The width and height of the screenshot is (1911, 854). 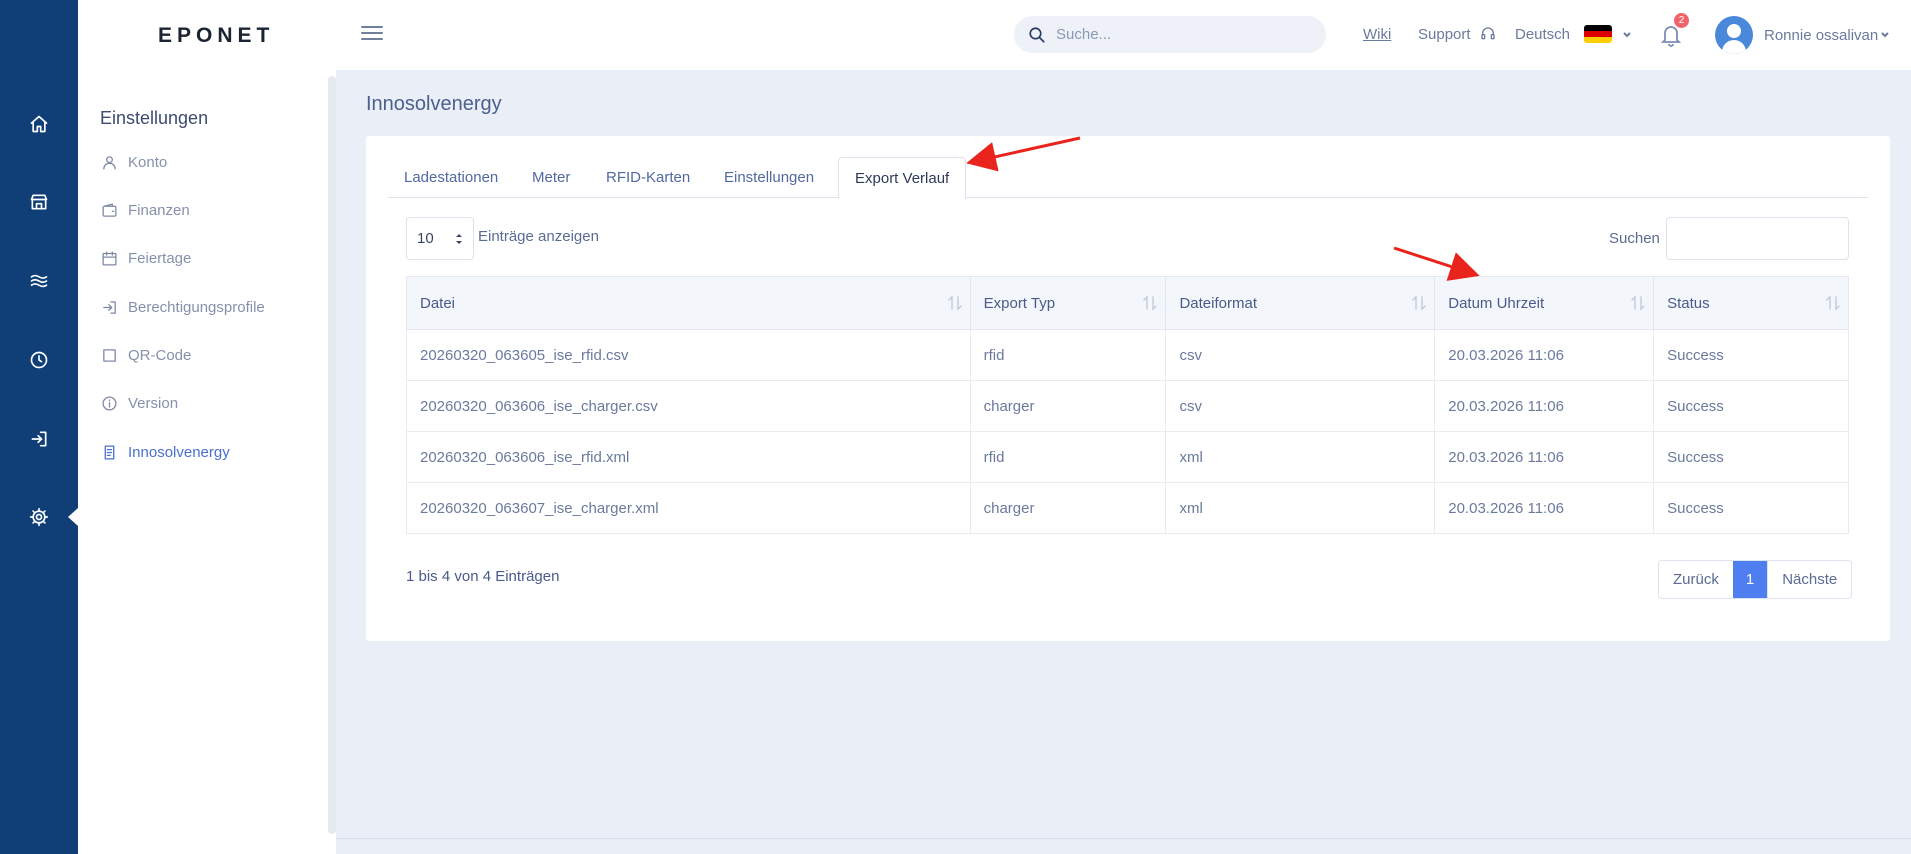 What do you see at coordinates (160, 258) in the screenshot?
I see `sidebar-item-label: Feiertage` at bounding box center [160, 258].